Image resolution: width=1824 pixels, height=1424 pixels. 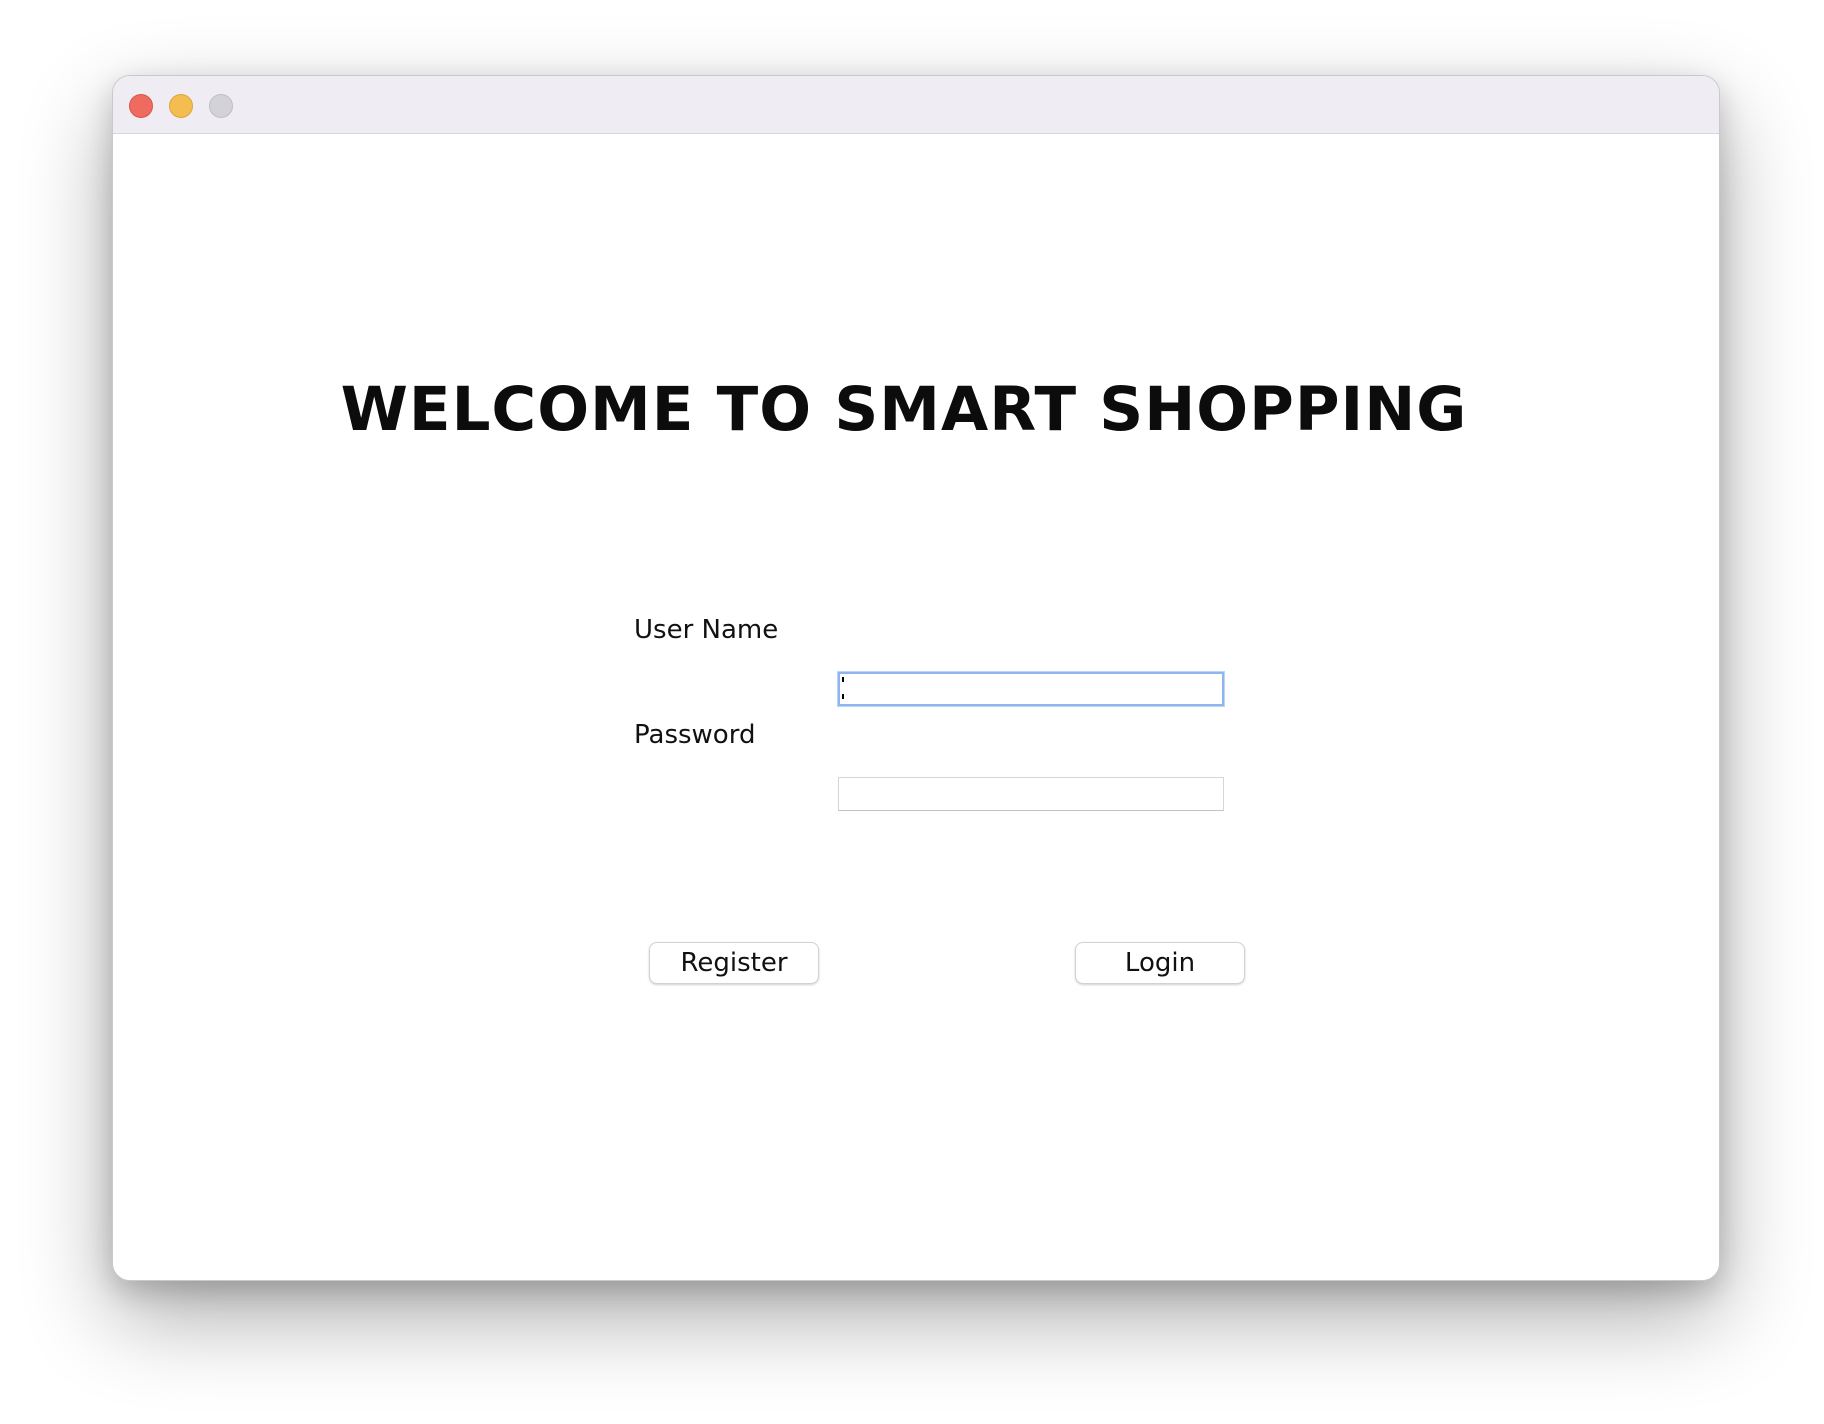 I want to click on page-title: WELCOME TO SMART SHOPPING, so click(x=904, y=409).